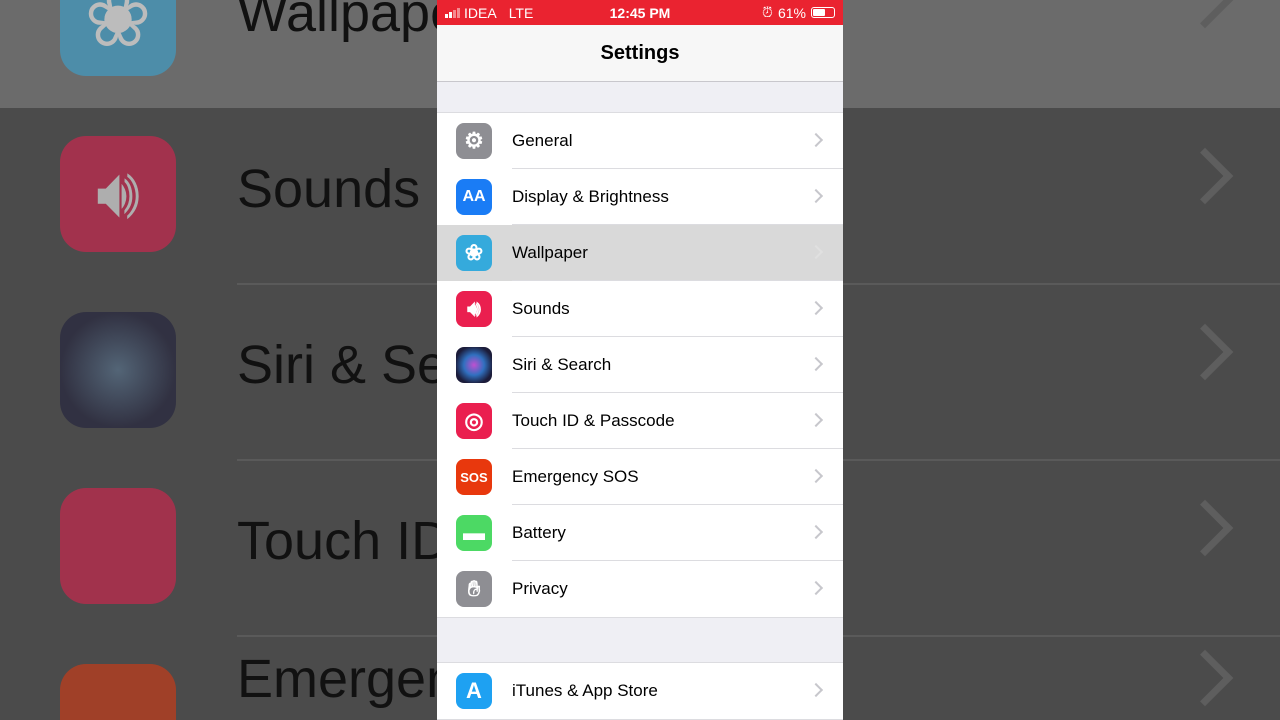 The height and width of the screenshot is (720, 1280). I want to click on settings-row-general: ⚙ General, so click(640, 141).